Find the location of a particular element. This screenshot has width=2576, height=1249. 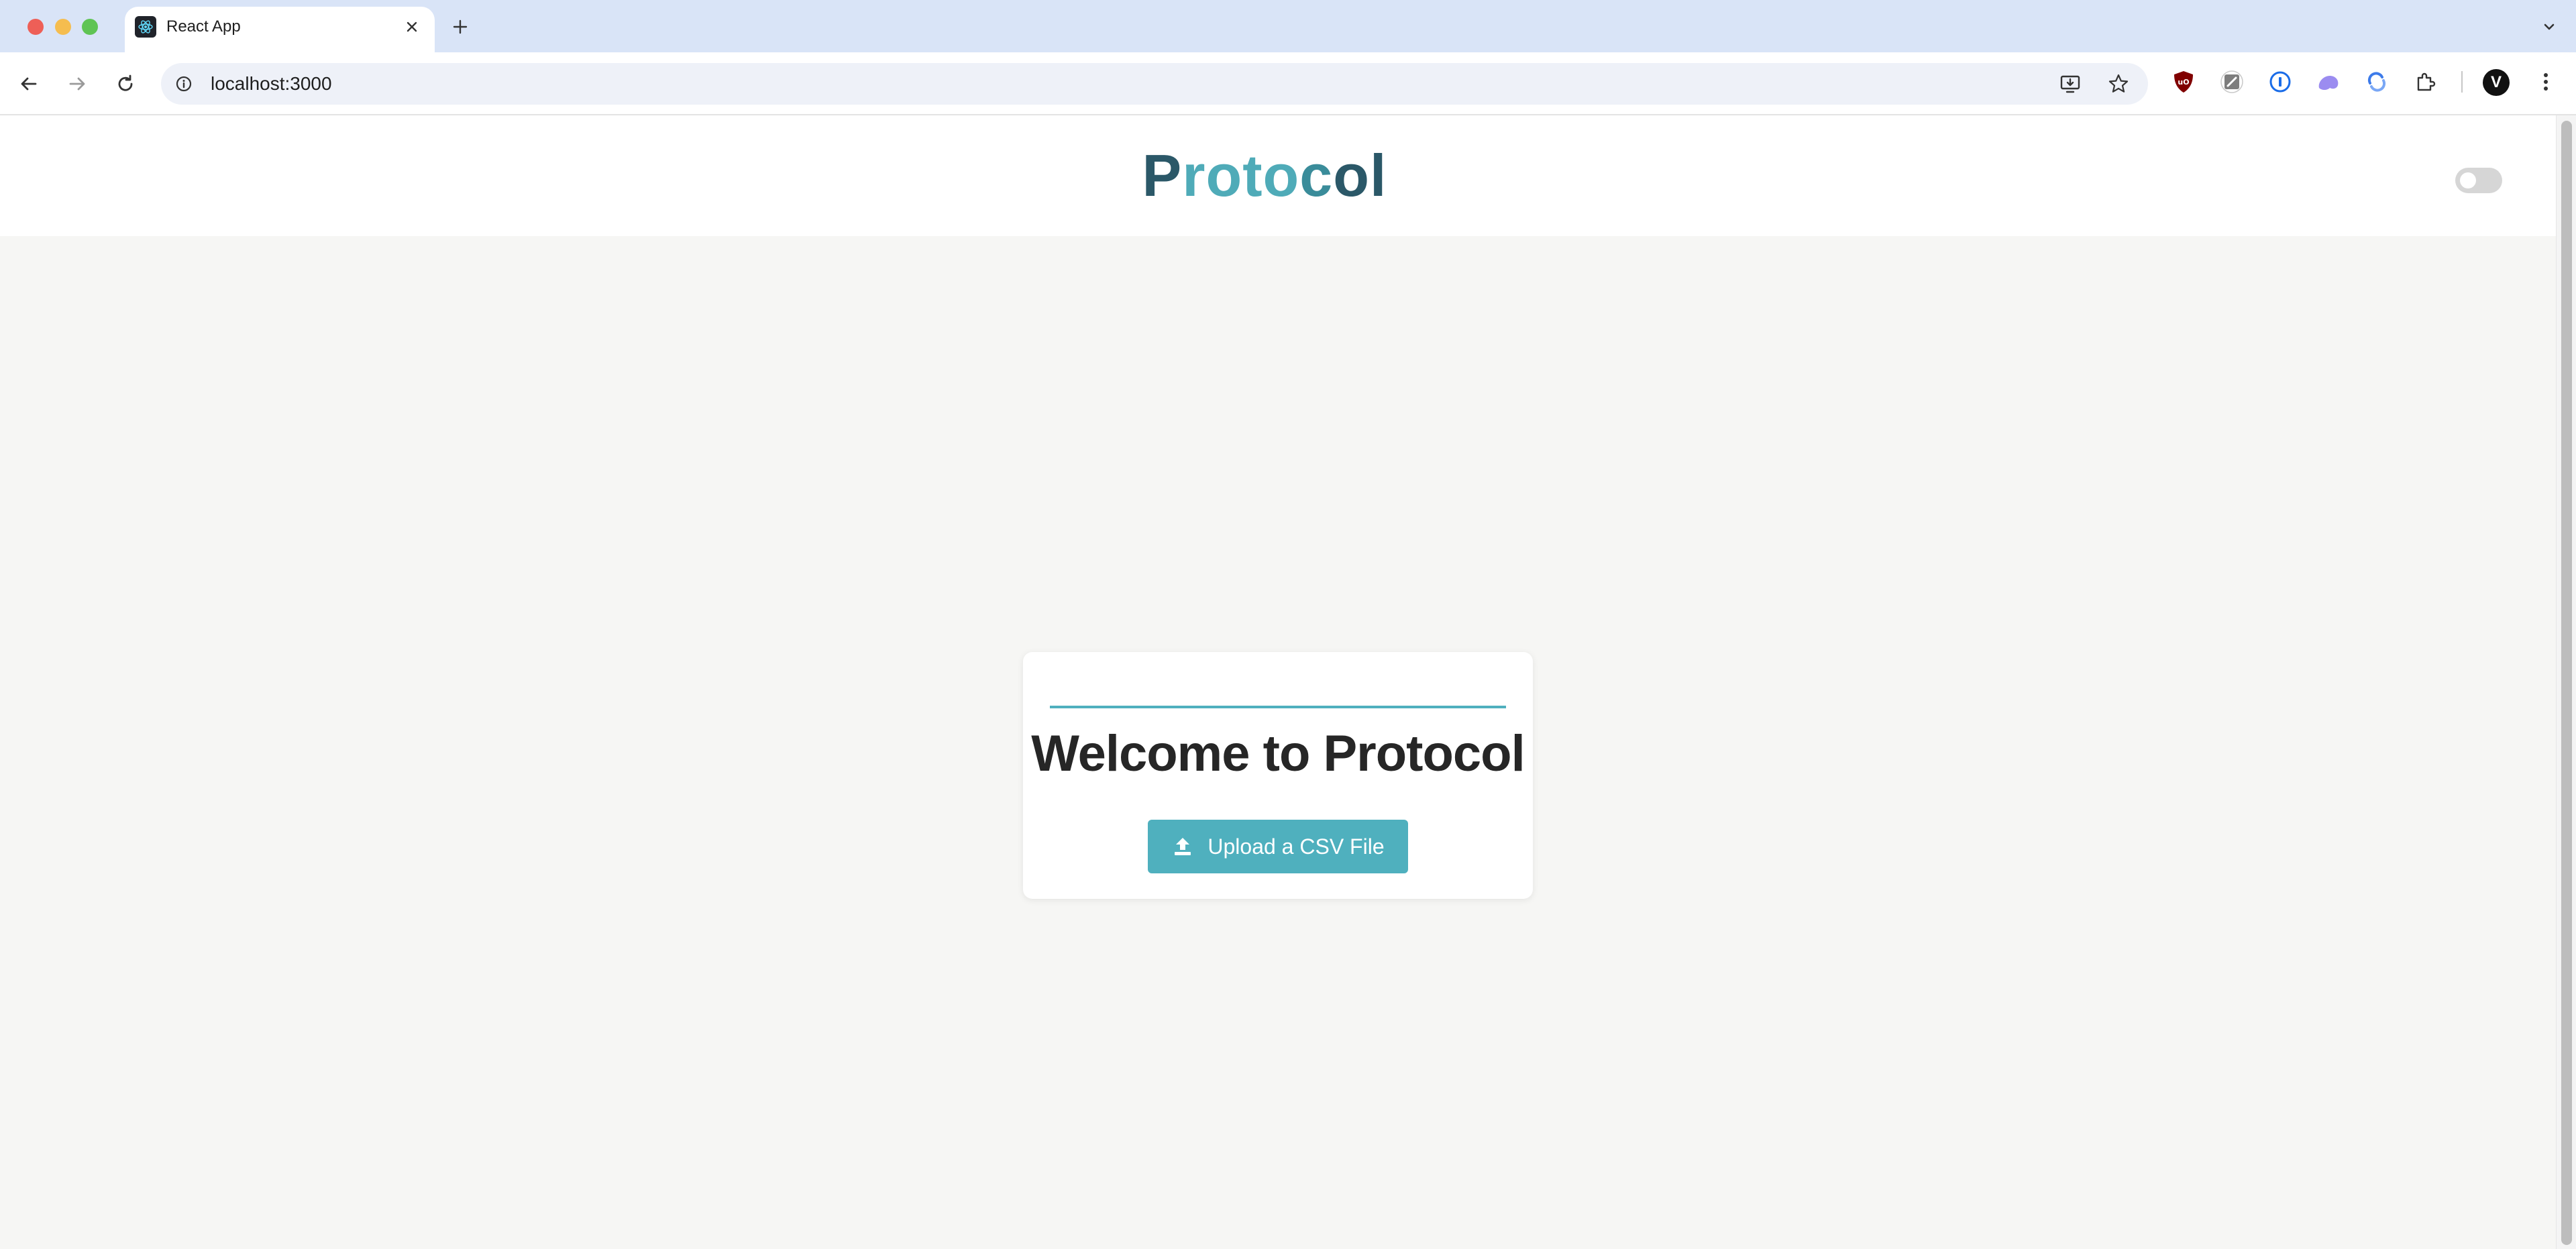

card-accent-rule is located at coordinates (1278, 707).